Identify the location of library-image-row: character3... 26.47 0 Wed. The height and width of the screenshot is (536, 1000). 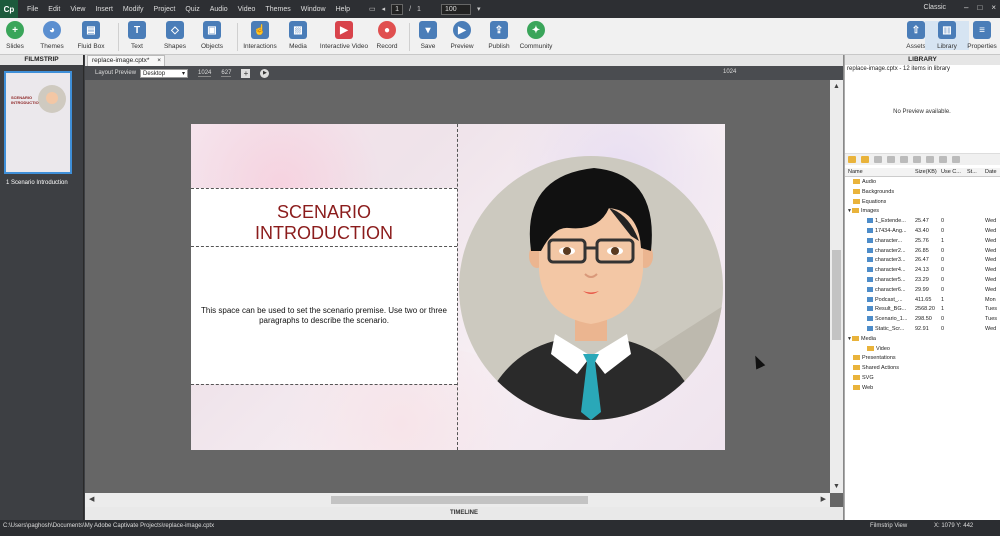
(922, 261).